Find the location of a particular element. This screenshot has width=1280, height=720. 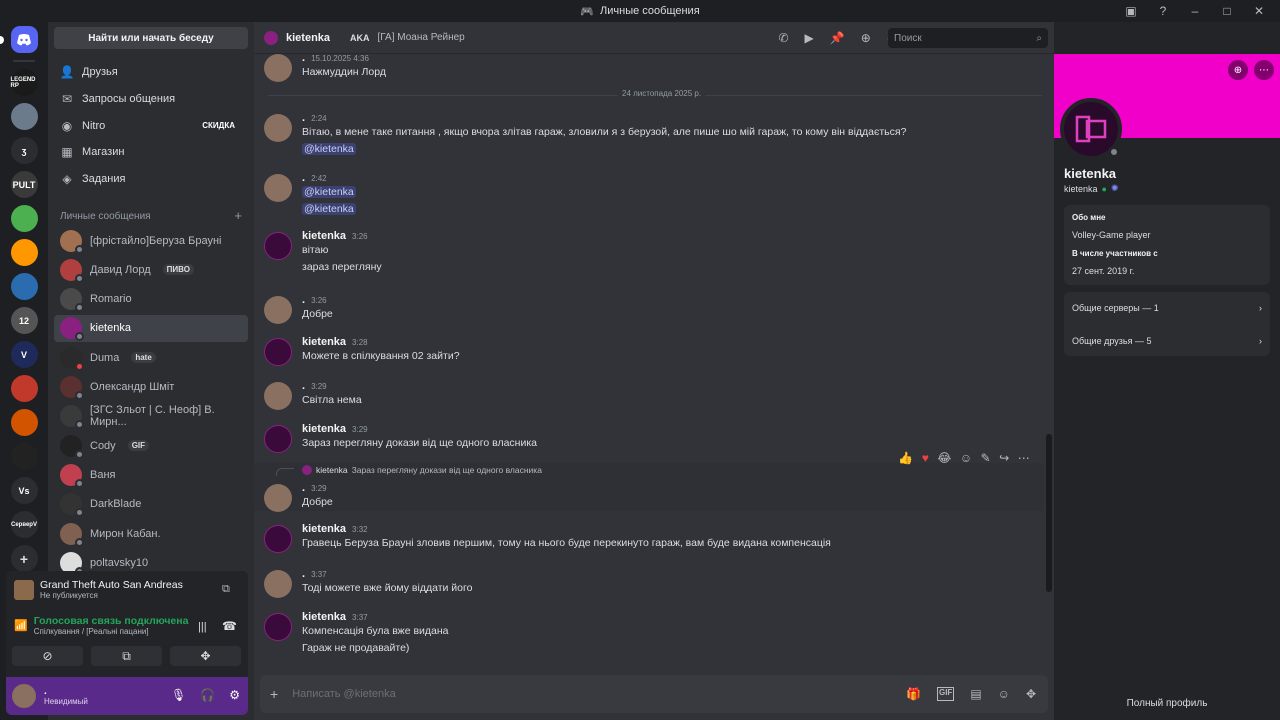

edit-icon: ✎ is located at coordinates (986, 458).